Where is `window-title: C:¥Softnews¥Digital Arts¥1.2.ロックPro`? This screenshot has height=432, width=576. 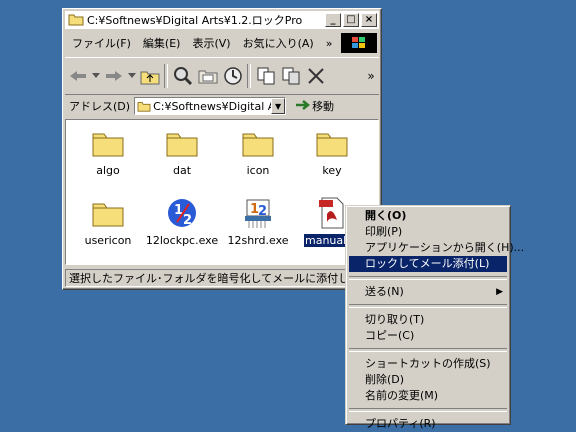
window-title: C:¥Softnews¥Digital Arts¥1.2.ロックPro is located at coordinates (195, 20).